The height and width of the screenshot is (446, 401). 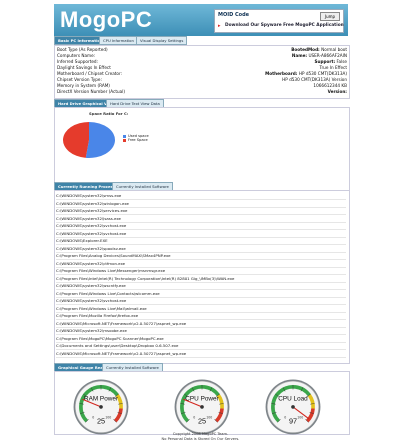 What do you see at coordinates (76, 140) in the screenshot?
I see `pie-slice-free` at bounding box center [76, 140].